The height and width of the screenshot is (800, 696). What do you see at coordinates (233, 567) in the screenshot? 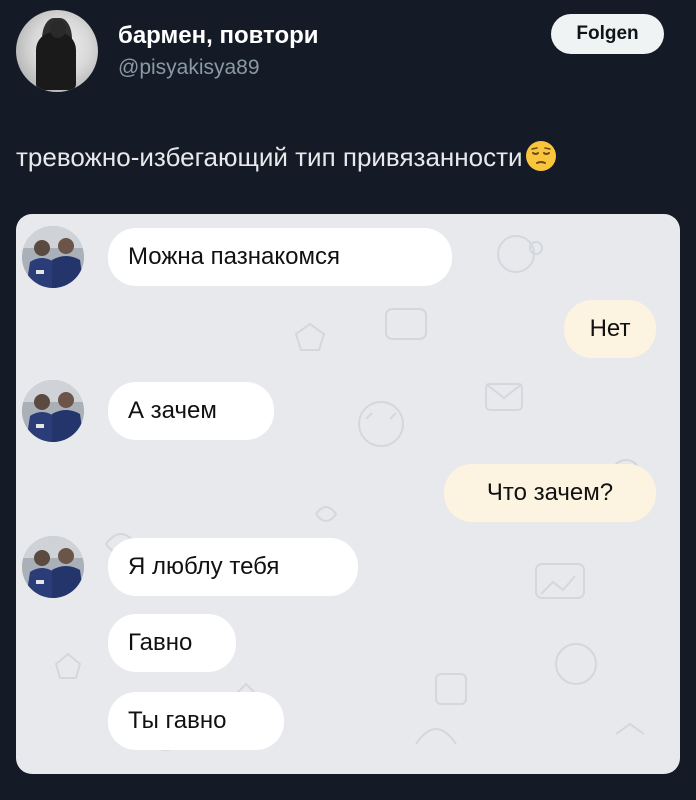
I see `incoming-message-bubble: Я люблу тебя` at bounding box center [233, 567].